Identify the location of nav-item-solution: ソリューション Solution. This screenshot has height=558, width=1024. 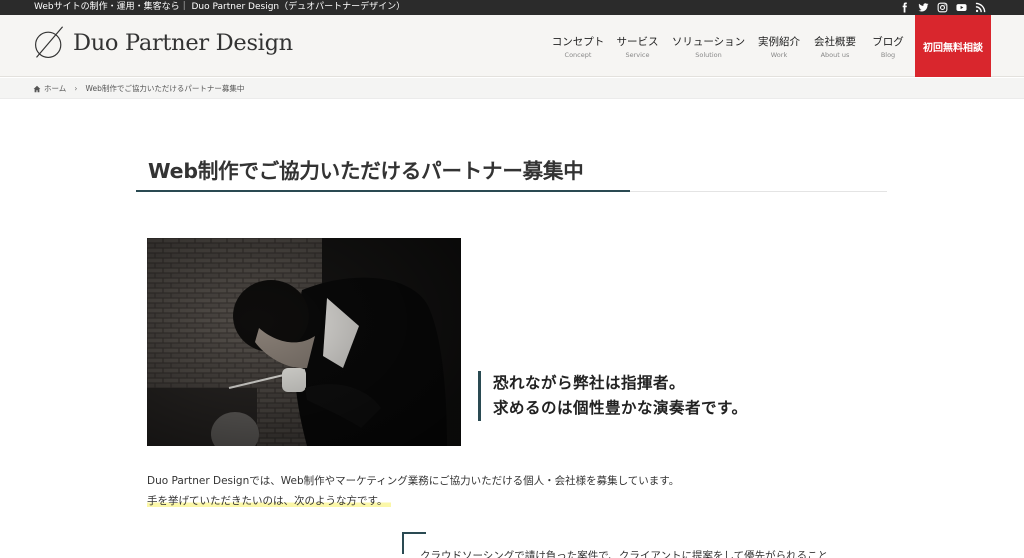
(708, 46).